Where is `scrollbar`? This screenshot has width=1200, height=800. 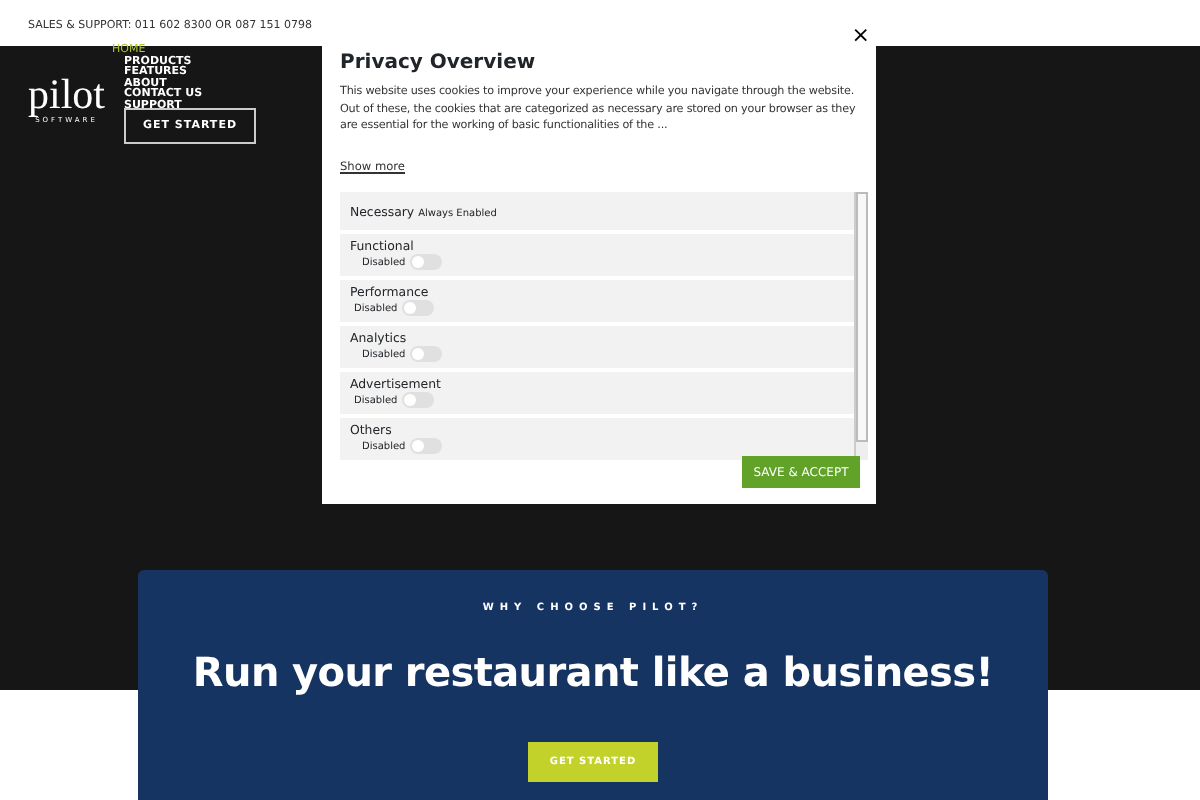
scrollbar is located at coordinates (861, 325).